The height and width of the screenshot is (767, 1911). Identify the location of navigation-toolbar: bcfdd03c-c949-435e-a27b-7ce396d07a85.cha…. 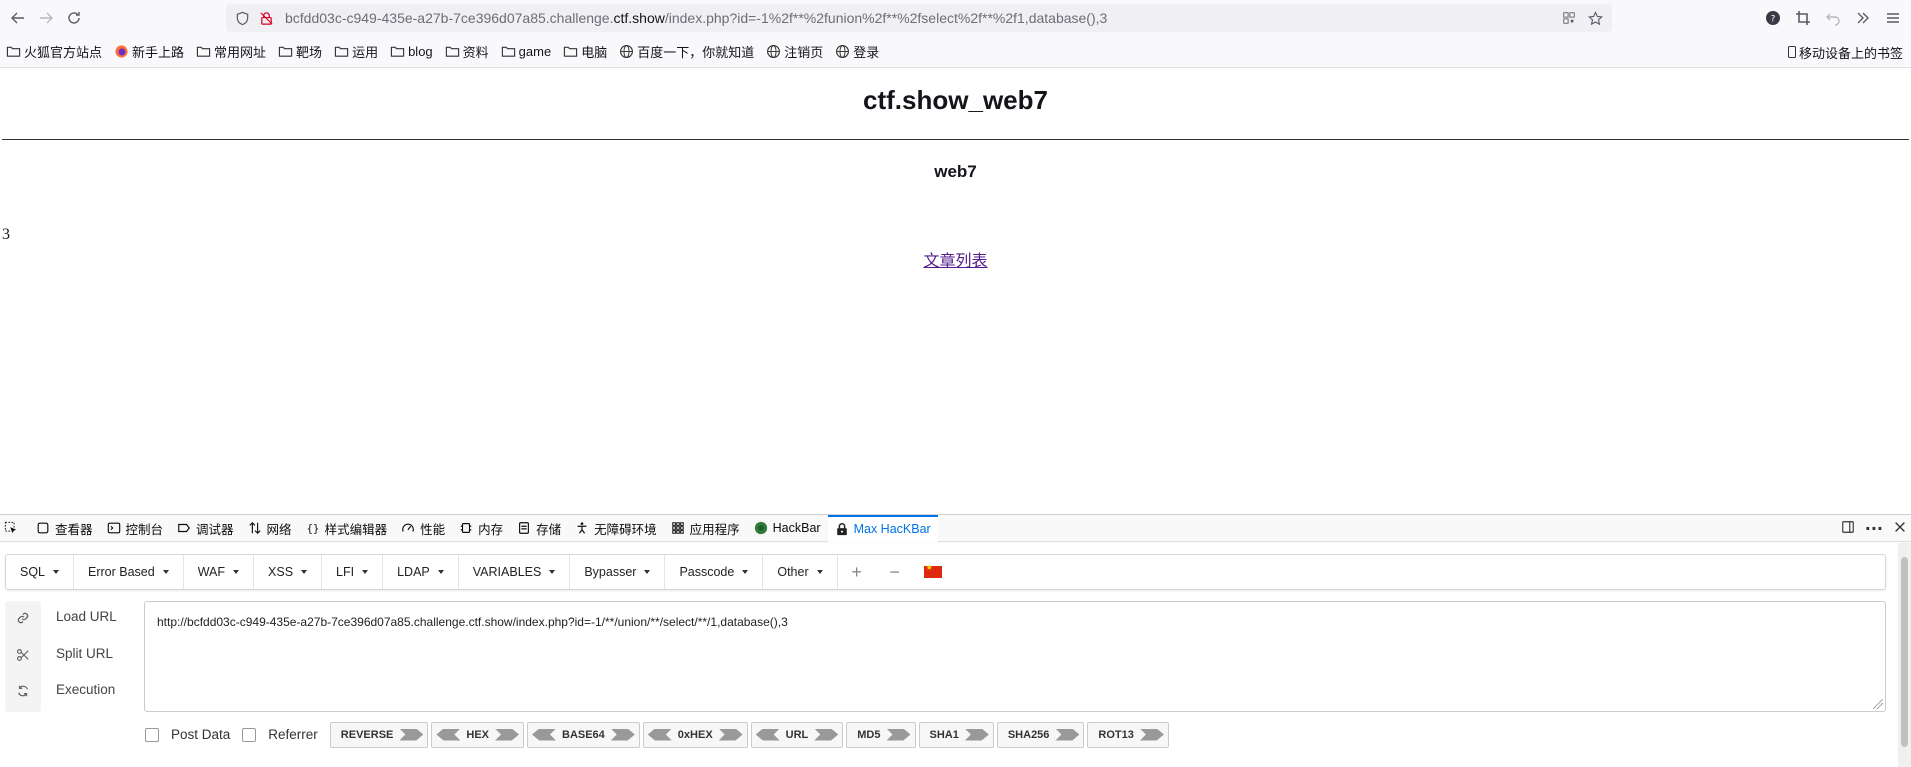
(955, 18).